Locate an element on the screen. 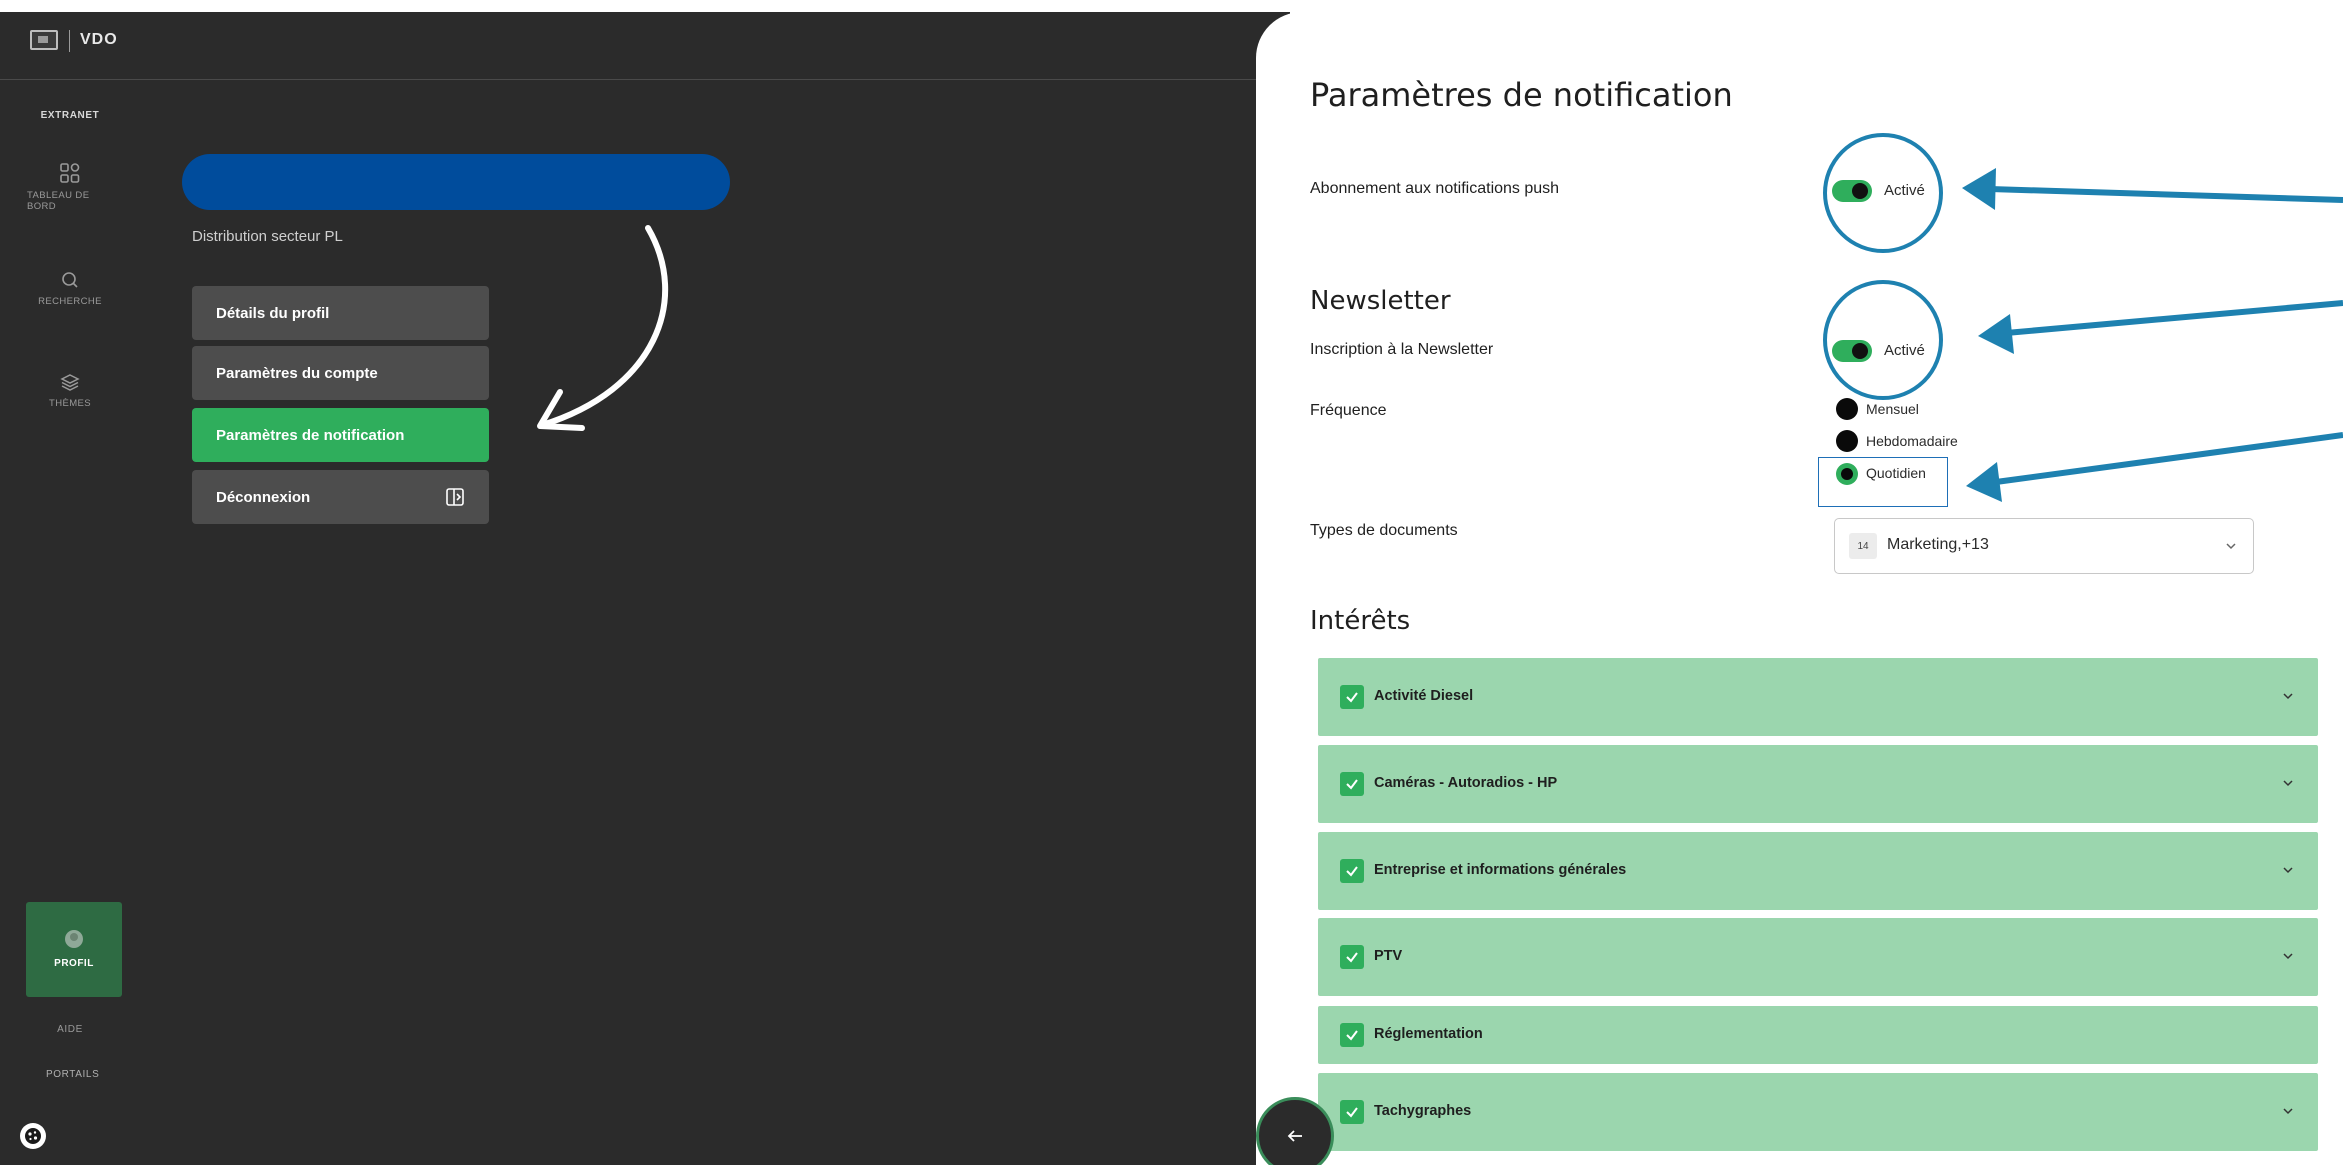 The width and height of the screenshot is (2343, 1165). interest-label: Activité Diesel is located at coordinates (1424, 696).